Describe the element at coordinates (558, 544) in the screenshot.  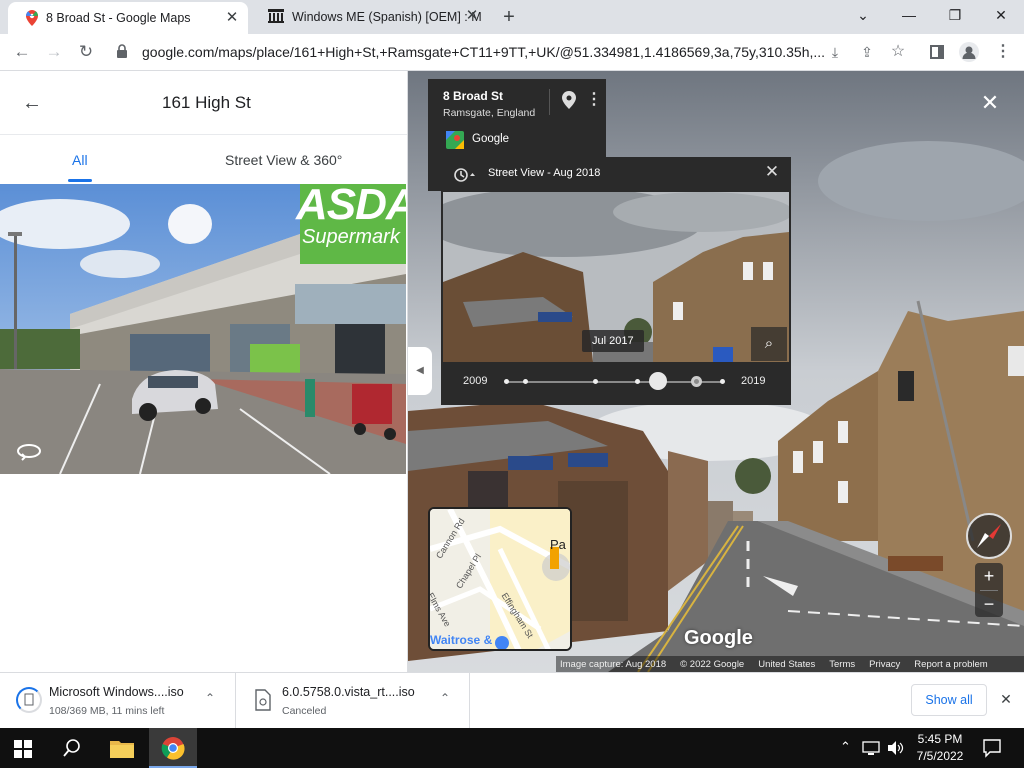
I see `place-label-partial: Pa` at that location.